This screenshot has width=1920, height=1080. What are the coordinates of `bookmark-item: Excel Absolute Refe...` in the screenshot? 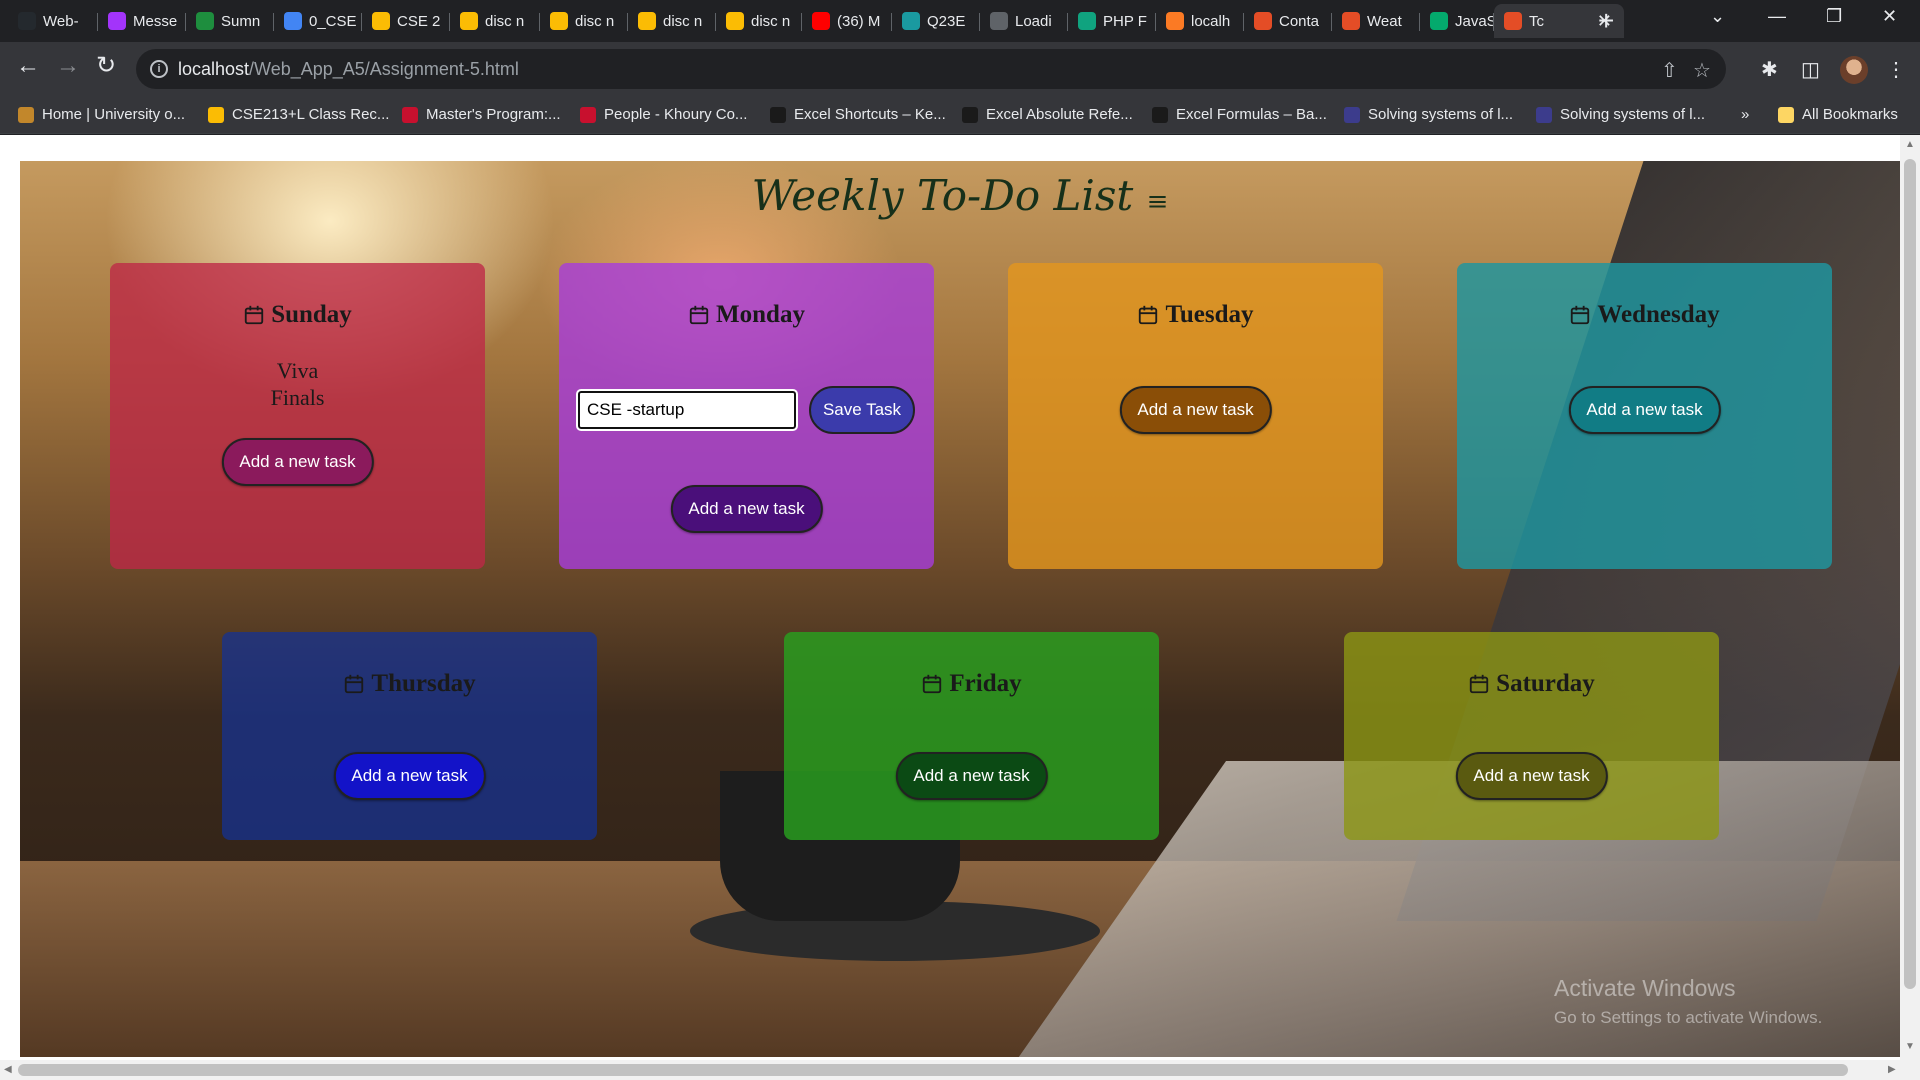 It's located at (1047, 114).